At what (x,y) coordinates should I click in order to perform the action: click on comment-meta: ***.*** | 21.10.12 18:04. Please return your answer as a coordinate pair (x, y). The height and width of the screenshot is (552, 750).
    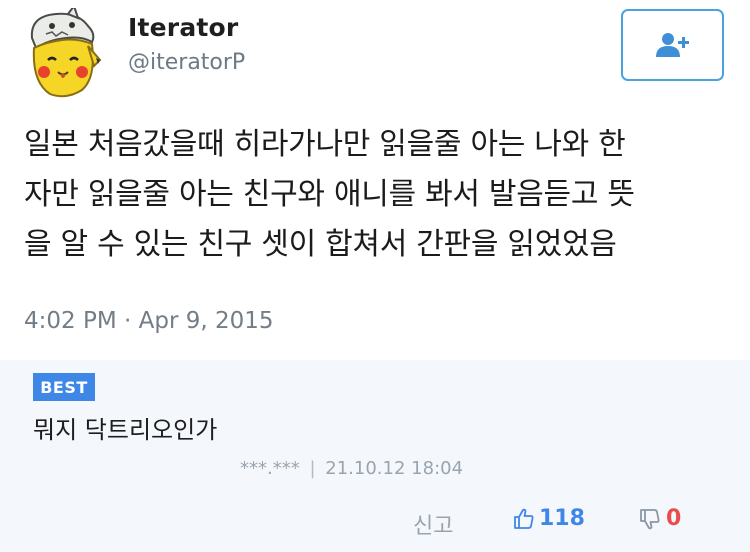
    Looking at the image, I should click on (351, 468).